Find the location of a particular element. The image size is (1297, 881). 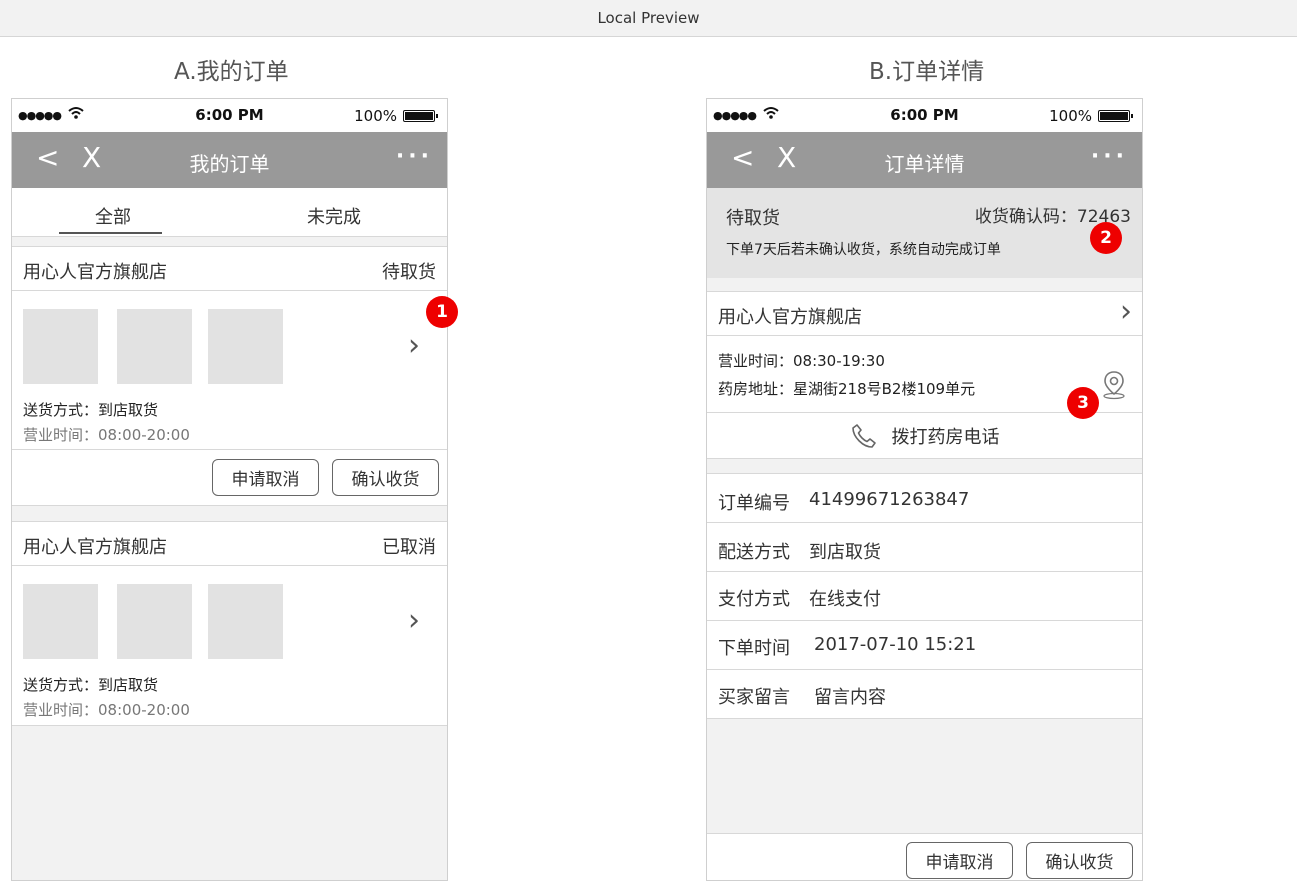

divider is located at coordinates (229, 449).